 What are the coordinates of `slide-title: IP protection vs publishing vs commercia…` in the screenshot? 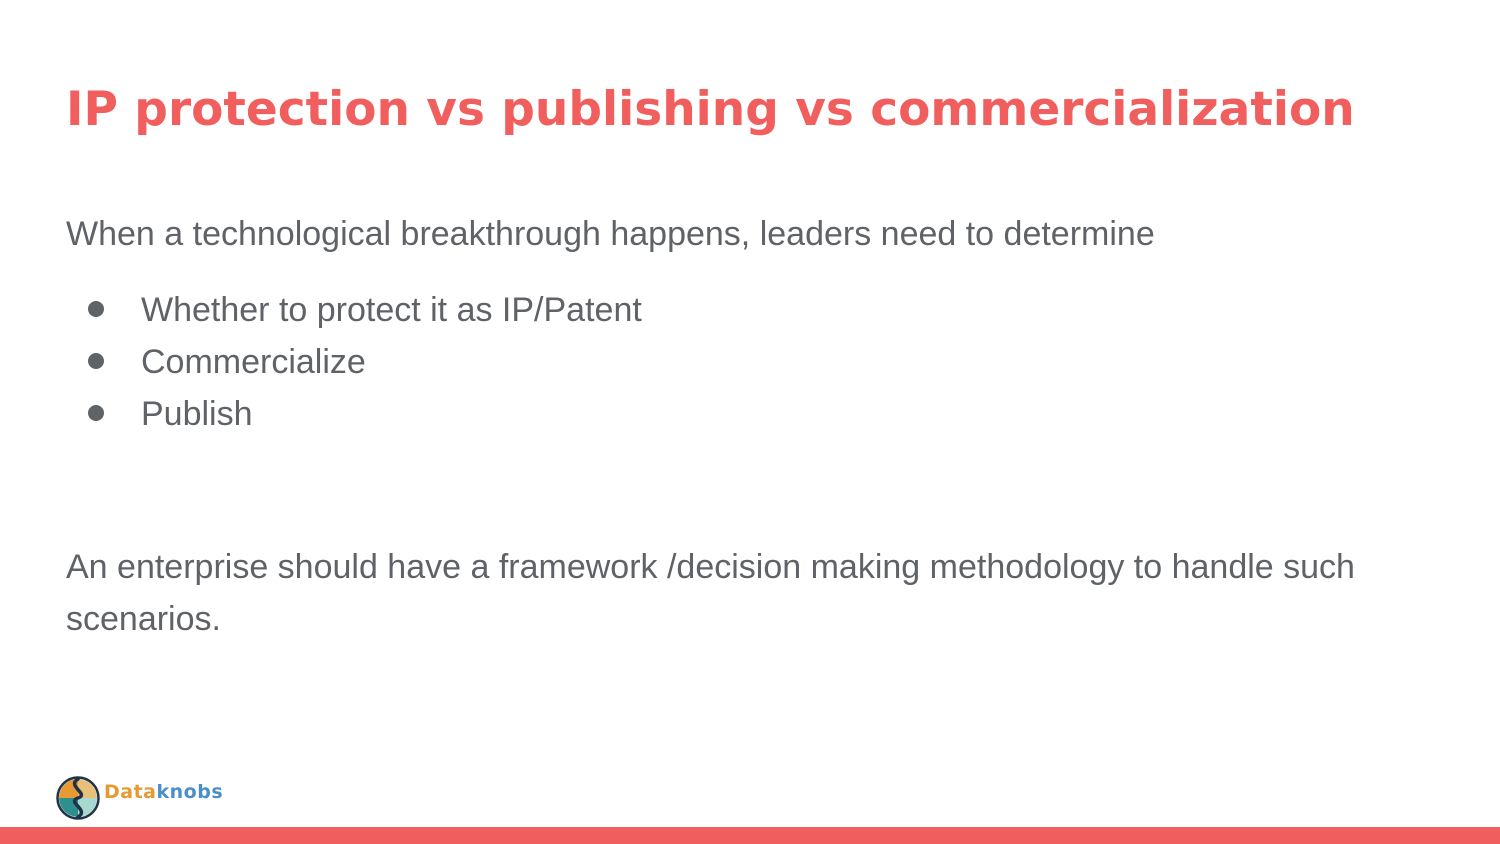 It's located at (710, 109).